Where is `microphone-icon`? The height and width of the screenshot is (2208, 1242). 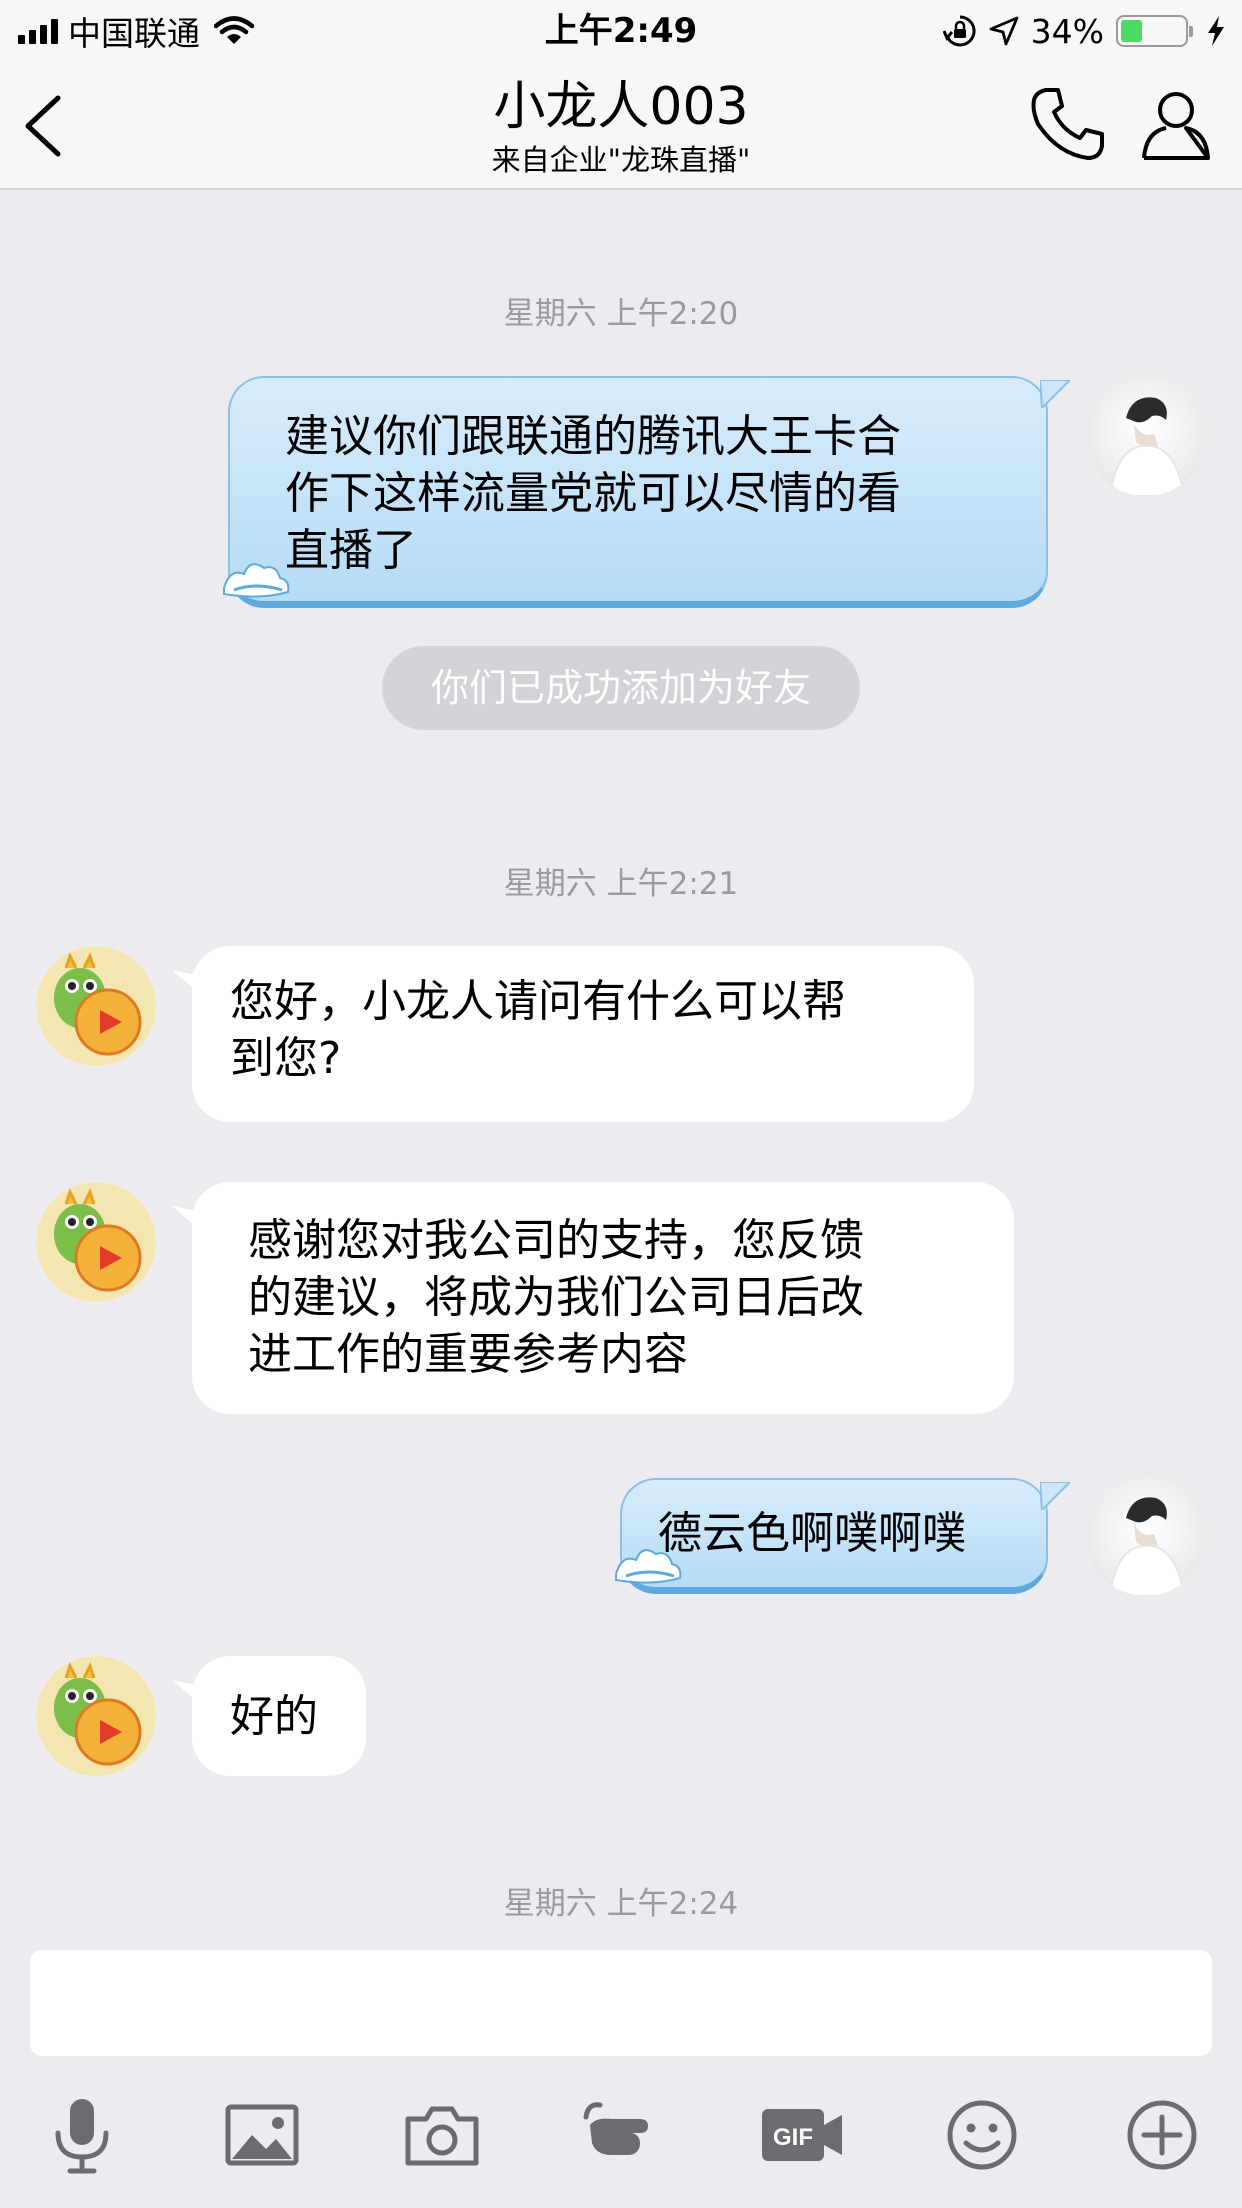
microphone-icon is located at coordinates (82, 2136).